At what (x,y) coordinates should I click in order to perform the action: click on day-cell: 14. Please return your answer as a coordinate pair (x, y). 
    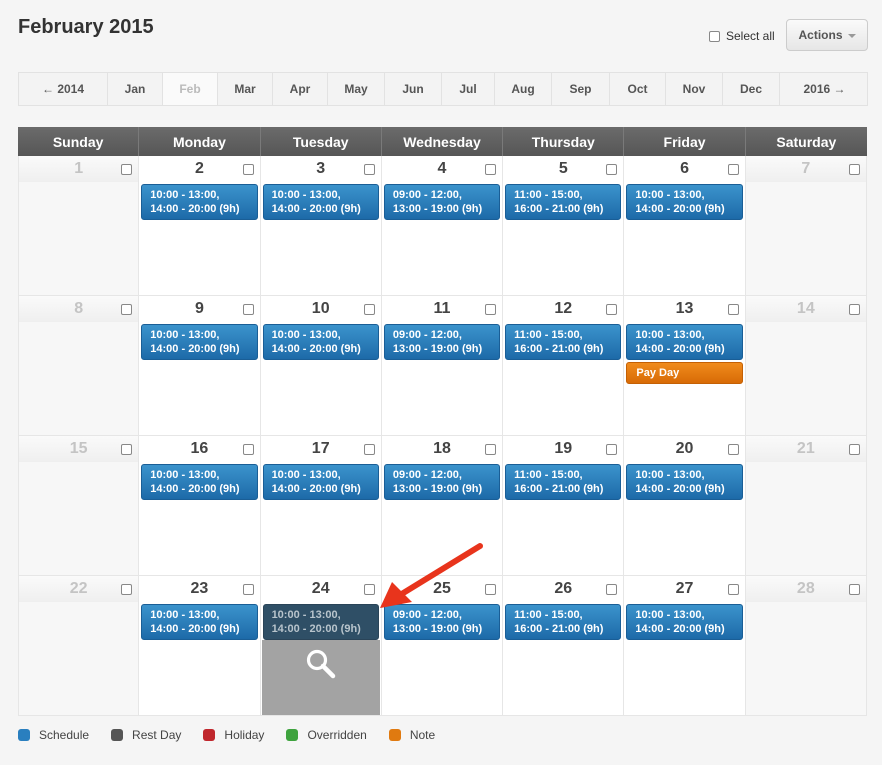
    Looking at the image, I should click on (806, 366).